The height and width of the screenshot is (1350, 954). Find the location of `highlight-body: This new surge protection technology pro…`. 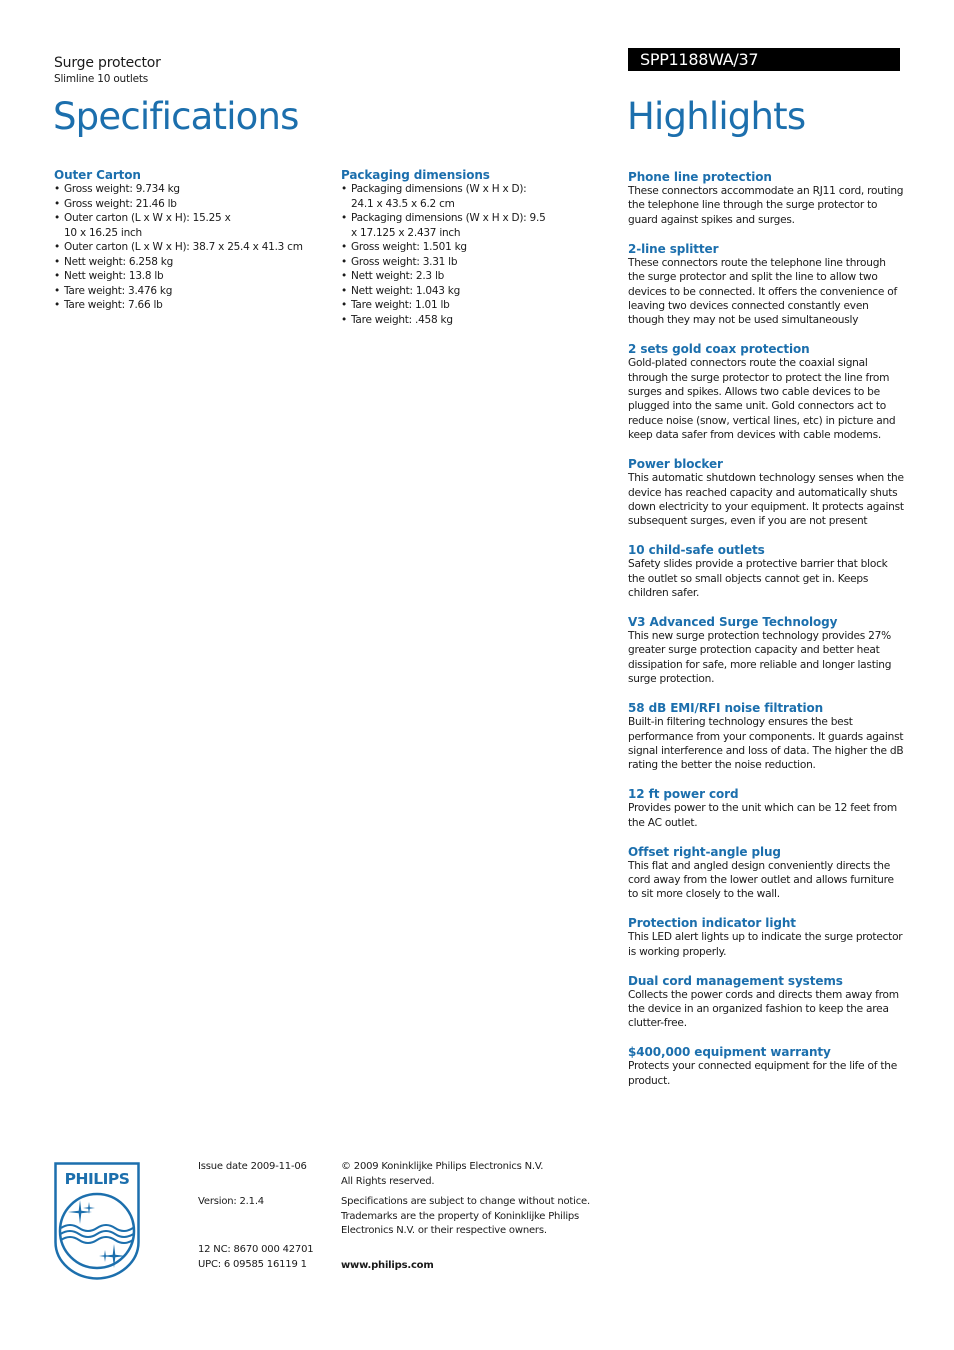

highlight-body: This new surge protection technology pro… is located at coordinates (760, 658).